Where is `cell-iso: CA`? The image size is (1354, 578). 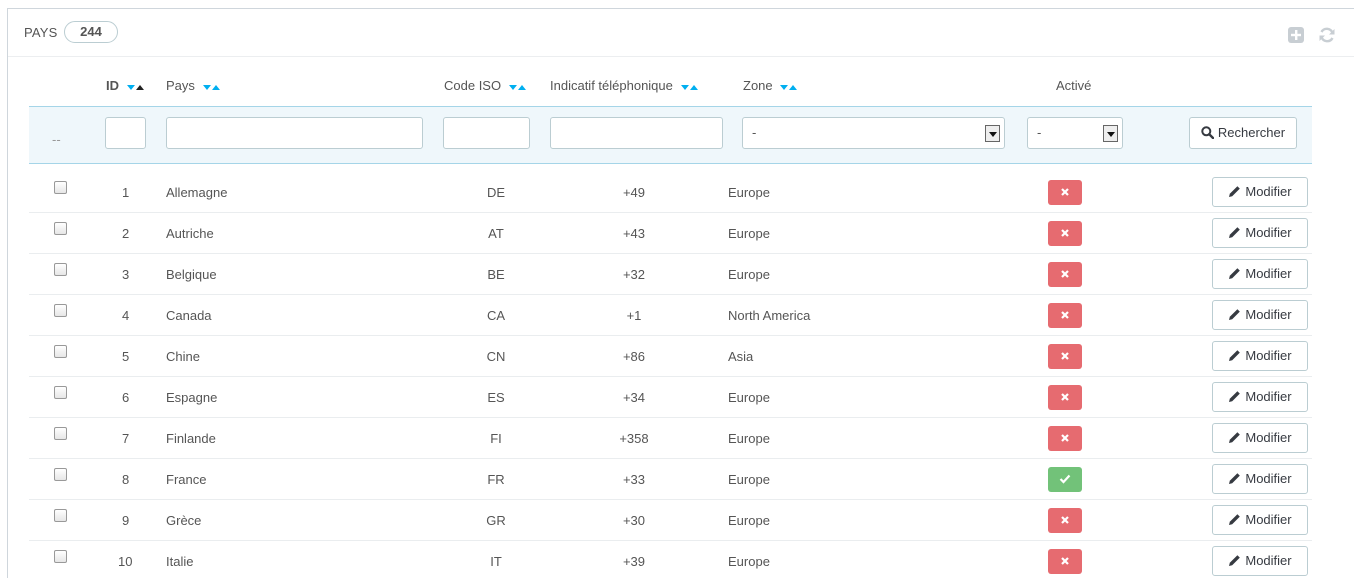 cell-iso: CA is located at coordinates (496, 315).